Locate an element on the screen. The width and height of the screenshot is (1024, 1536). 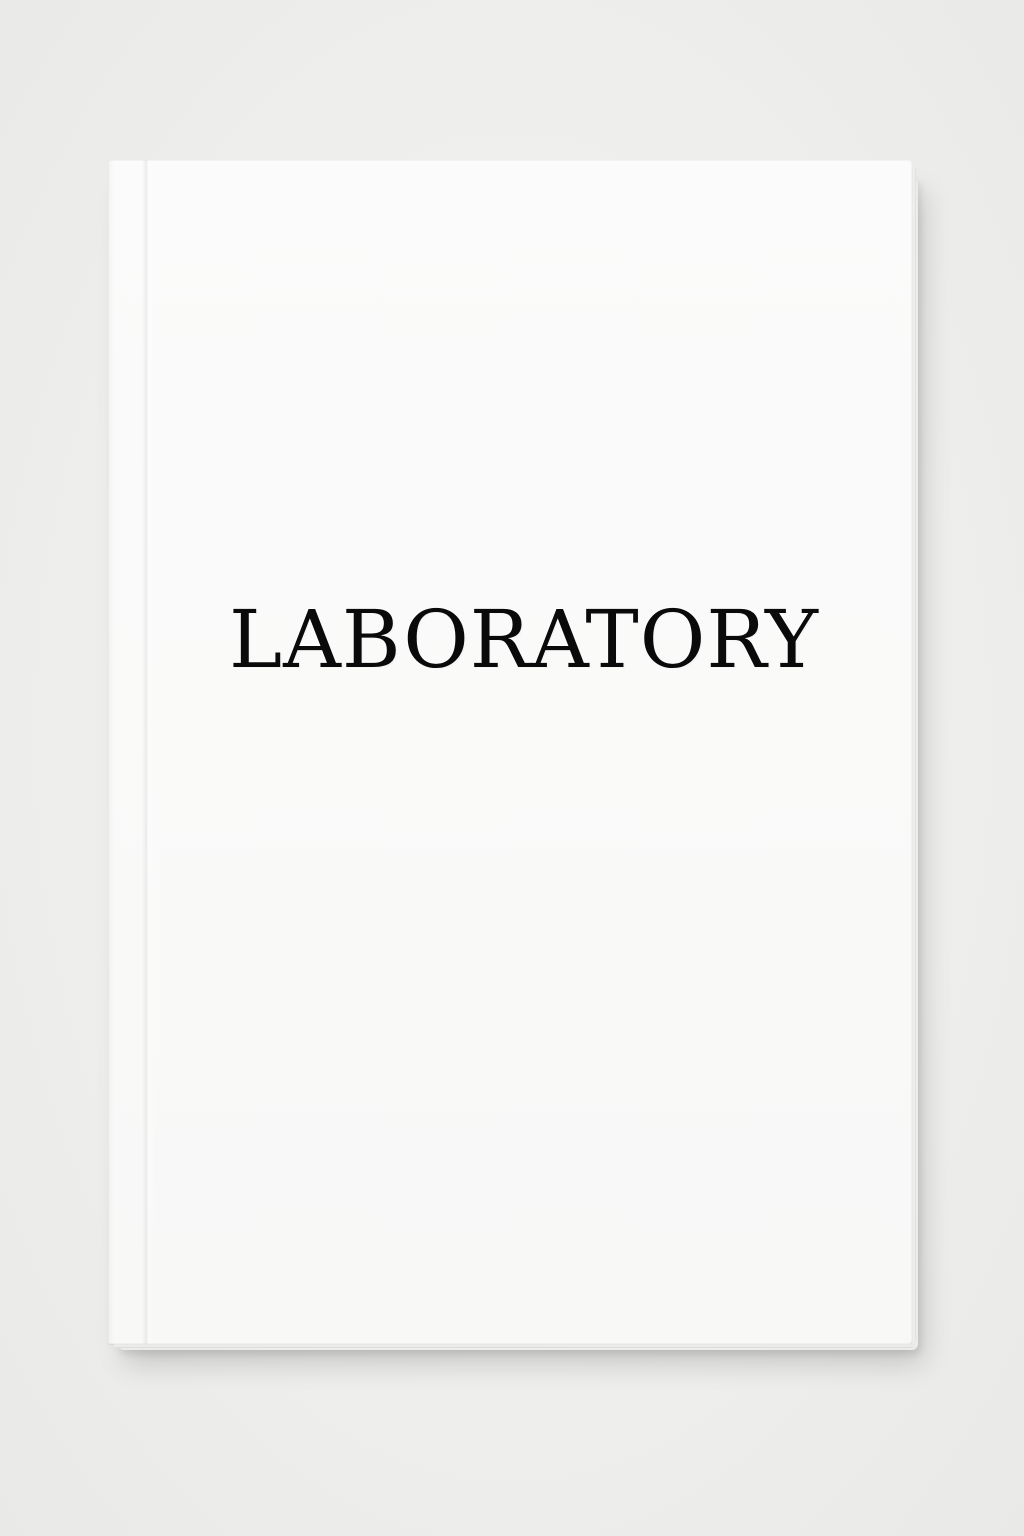
page-edge-right is located at coordinates (914, 754).